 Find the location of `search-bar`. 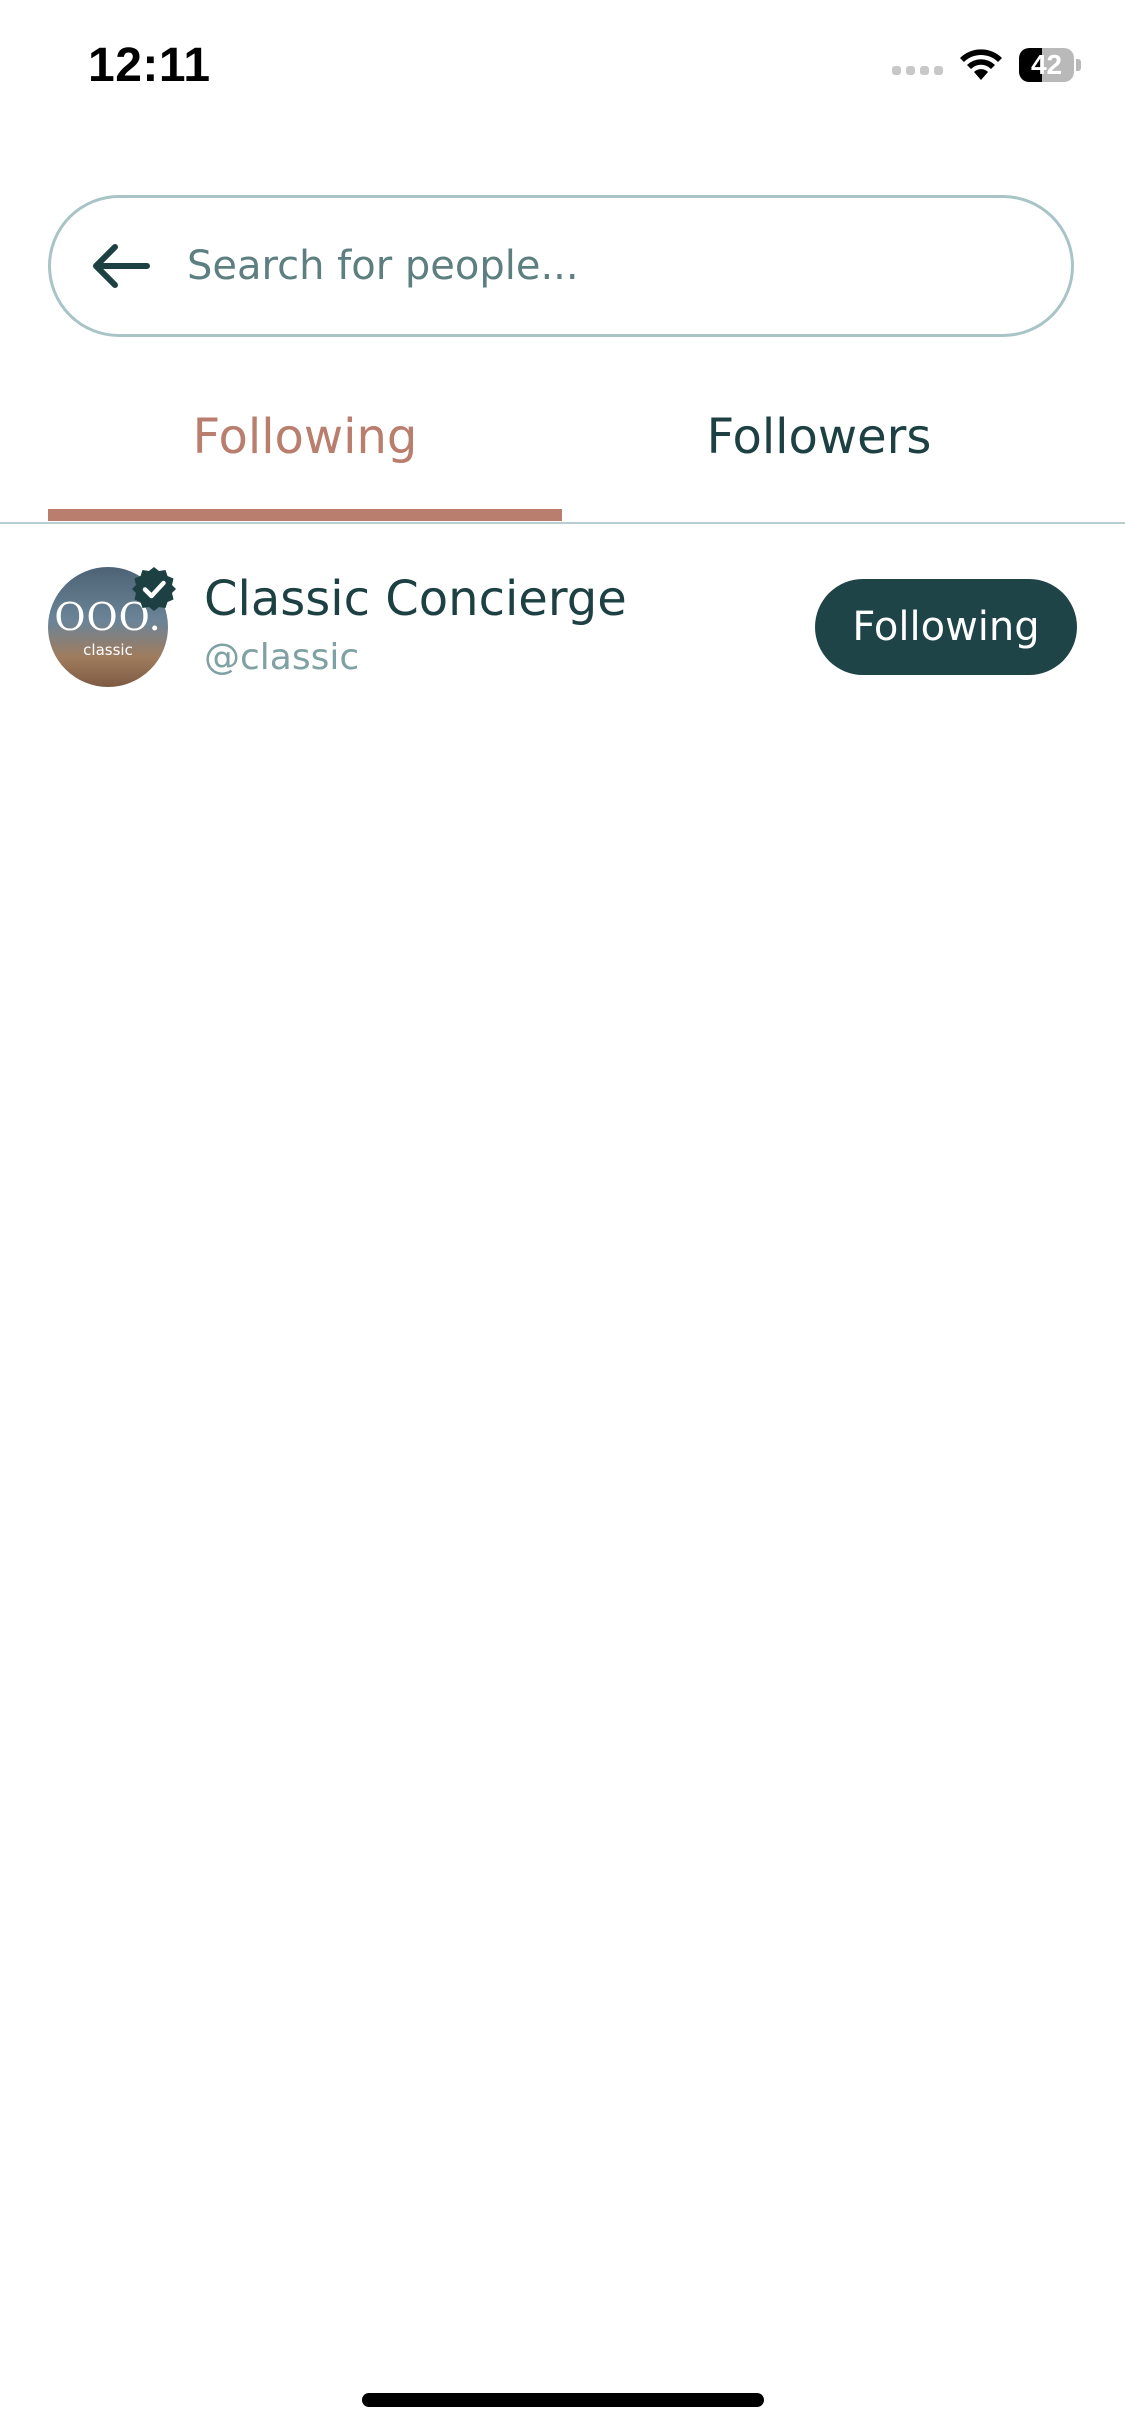

search-bar is located at coordinates (561, 266).